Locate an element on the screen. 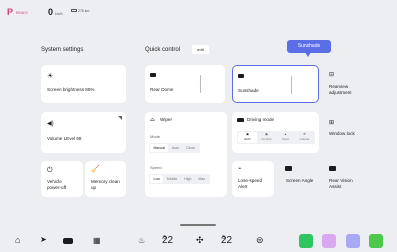  window-lock-icon: ⊞ is located at coordinates (332, 123).